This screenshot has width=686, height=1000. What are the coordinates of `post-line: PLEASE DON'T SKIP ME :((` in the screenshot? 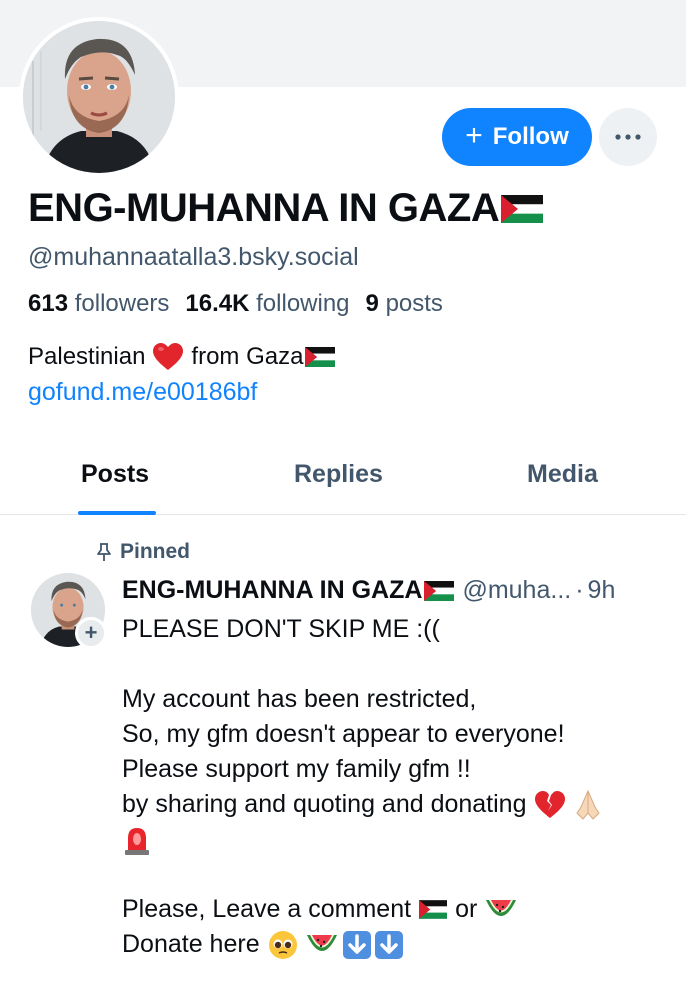 It's located at (281, 629).